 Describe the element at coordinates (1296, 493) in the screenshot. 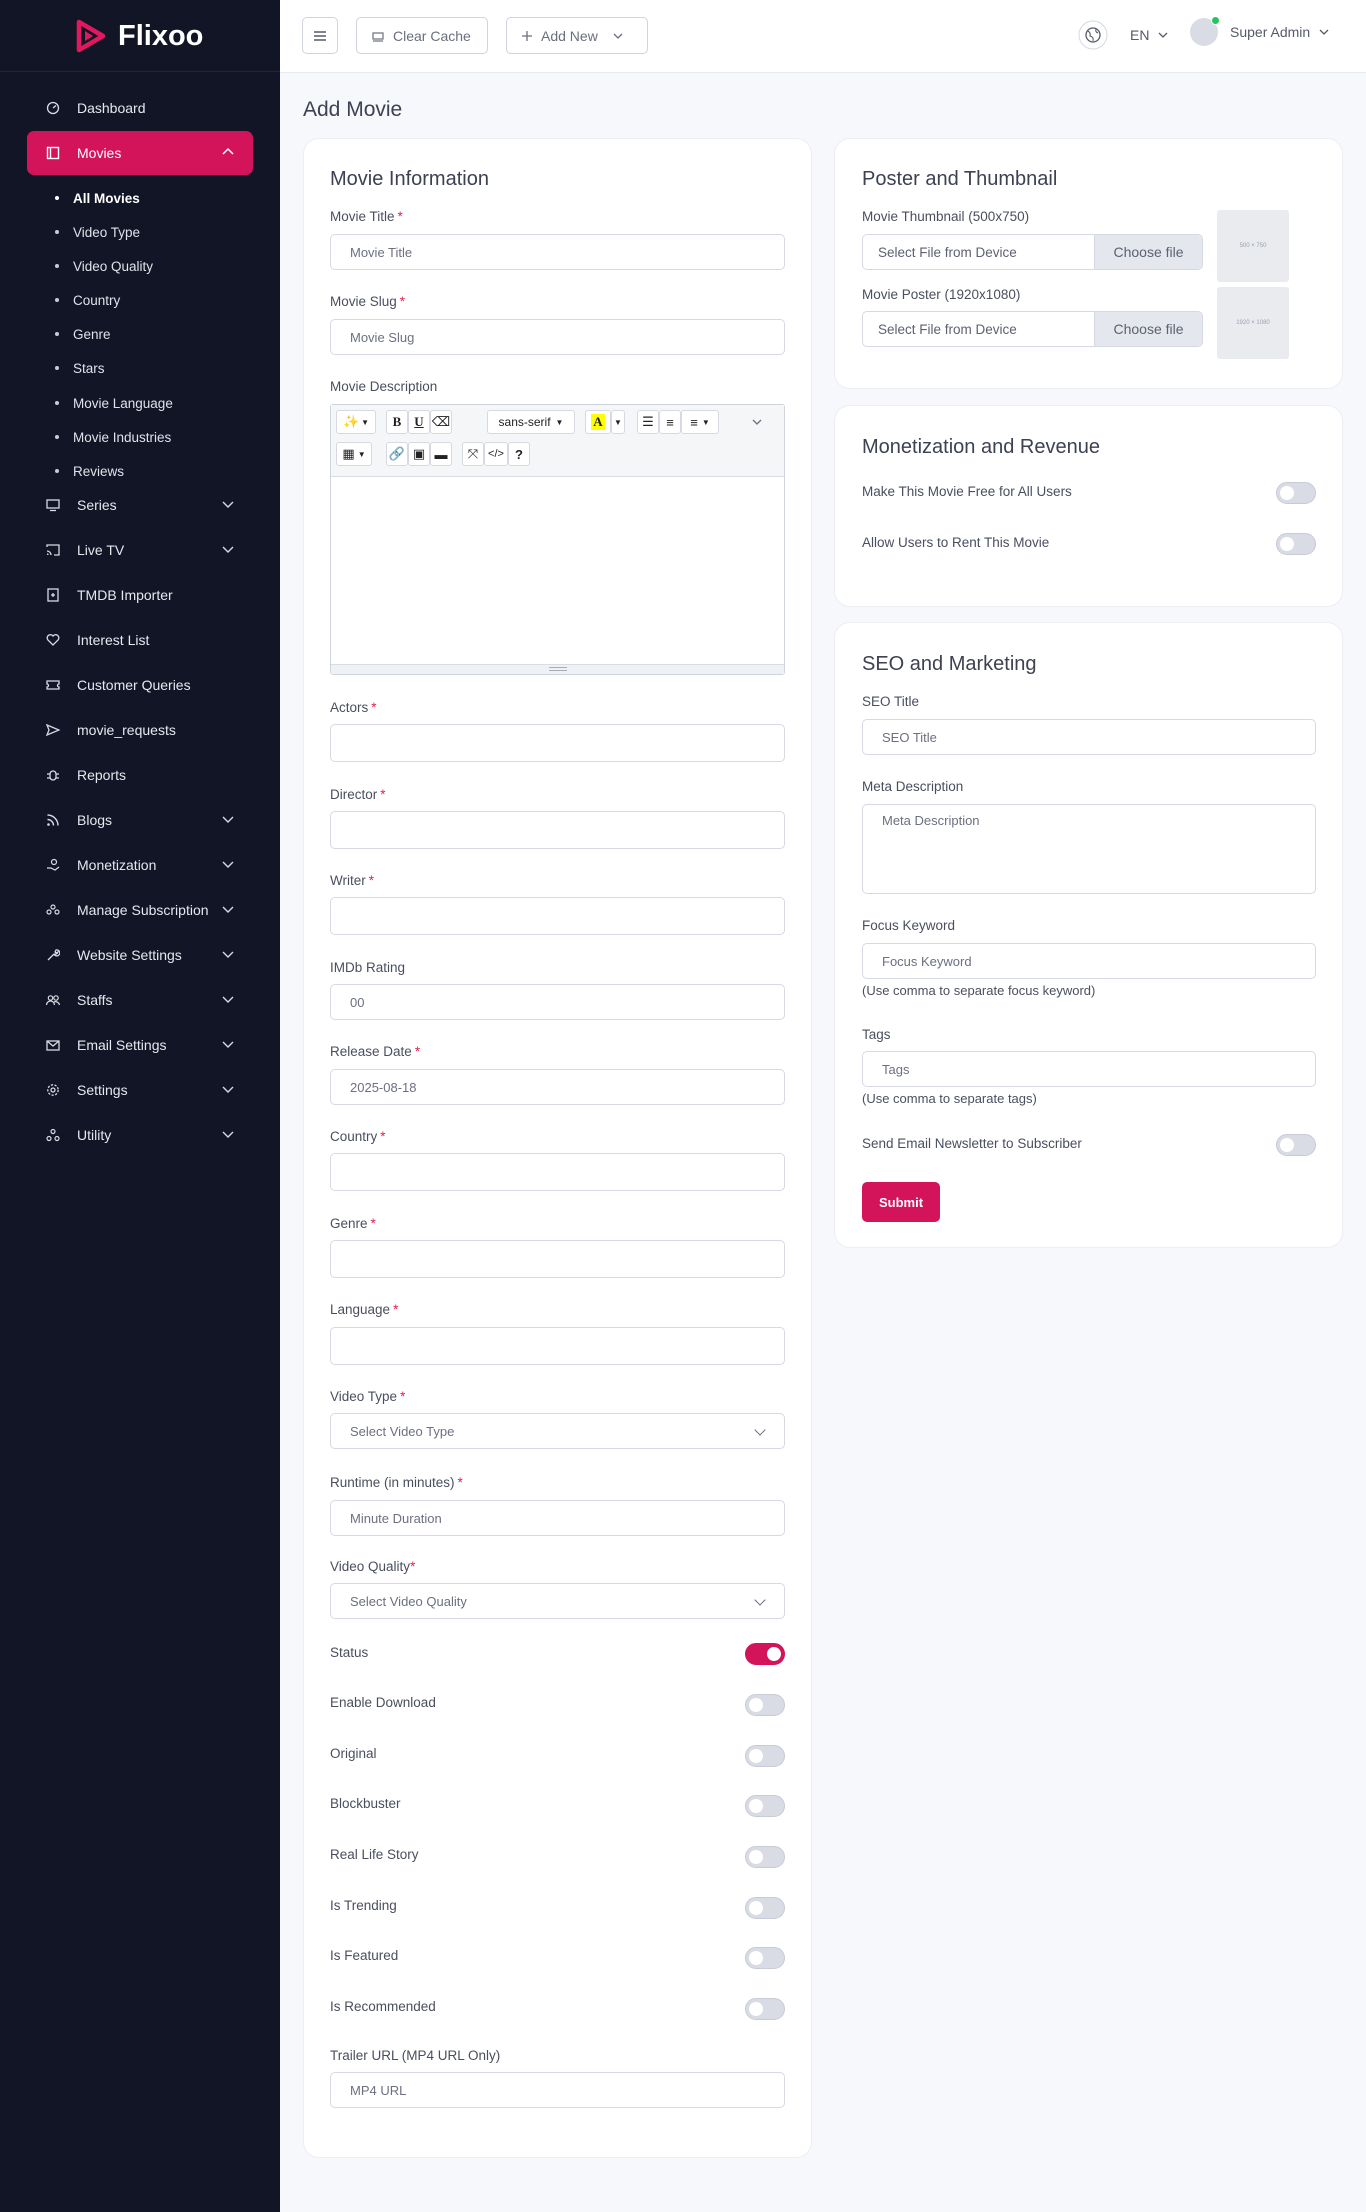

I see `free-for-all-toggle` at that location.